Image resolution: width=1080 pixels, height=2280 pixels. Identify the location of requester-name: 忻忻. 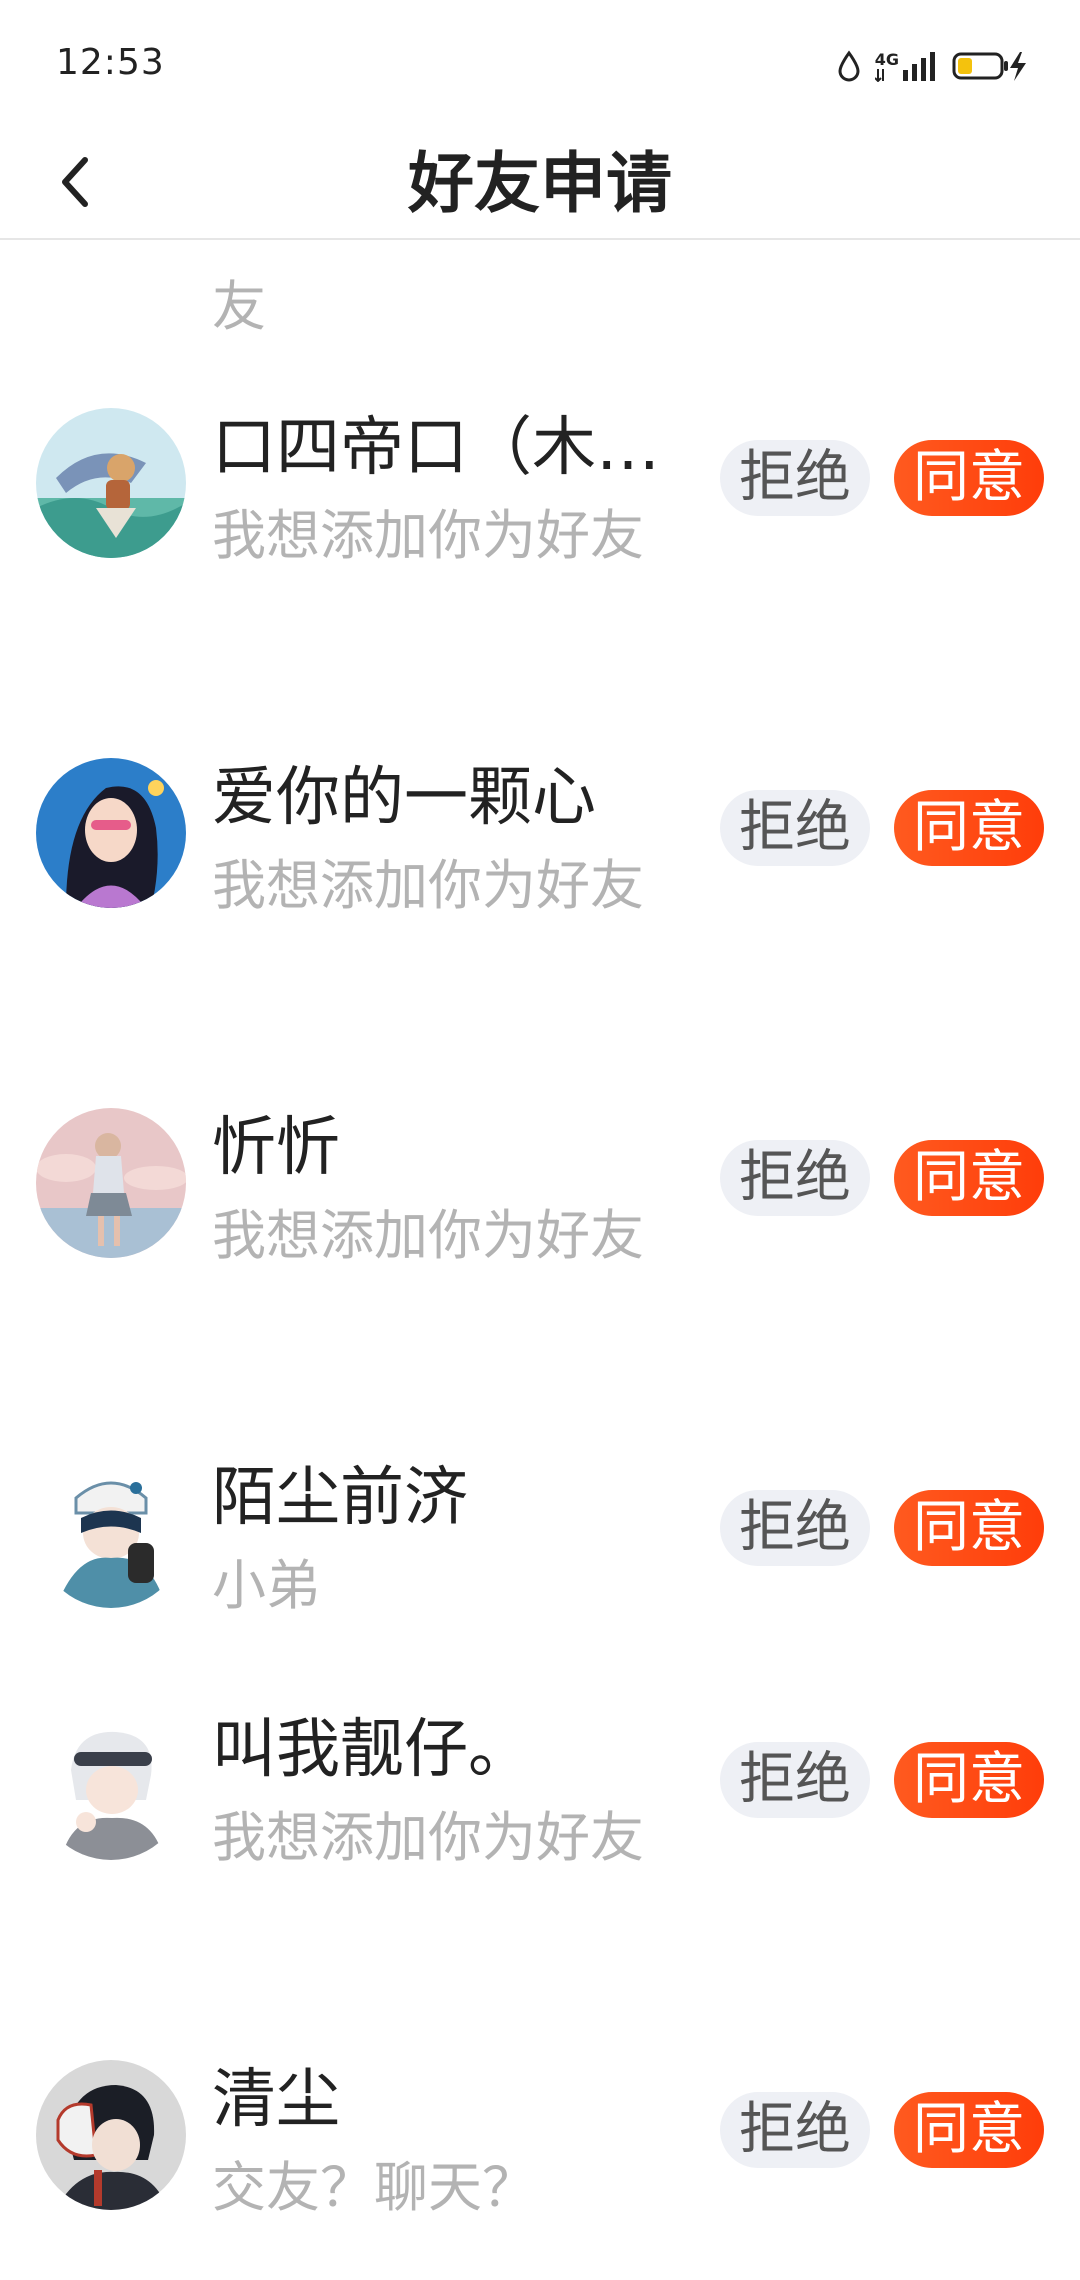
(276, 1148).